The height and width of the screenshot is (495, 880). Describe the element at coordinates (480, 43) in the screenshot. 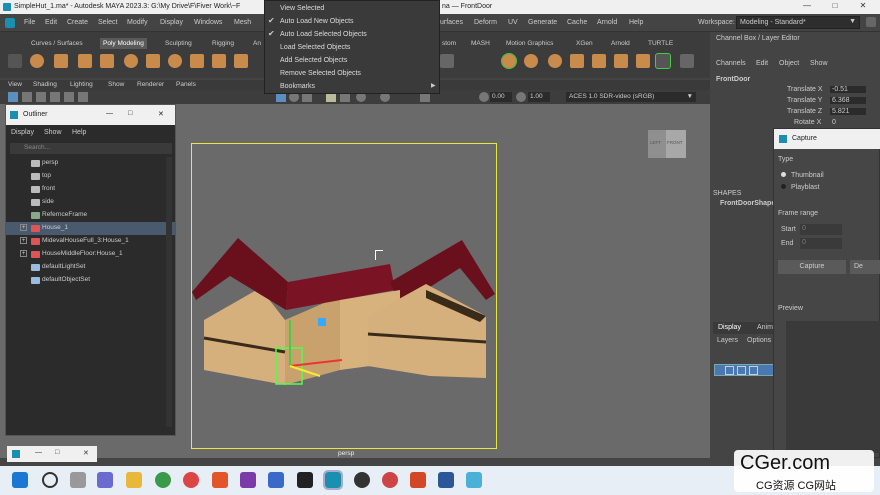

I see `shelf-tab-mash: MASH` at that location.